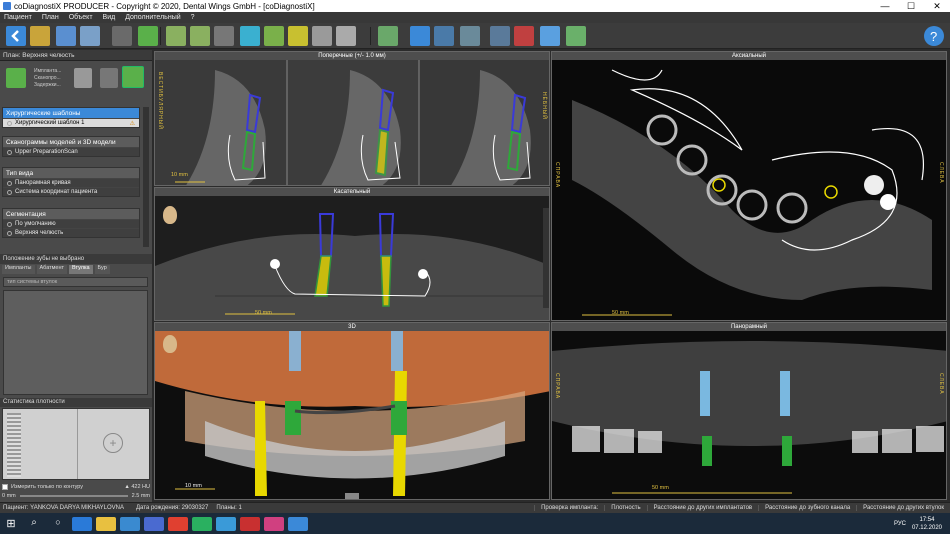 The image size is (950, 534). I want to click on implant-check-label: Проверка импланта:, so click(569, 508).